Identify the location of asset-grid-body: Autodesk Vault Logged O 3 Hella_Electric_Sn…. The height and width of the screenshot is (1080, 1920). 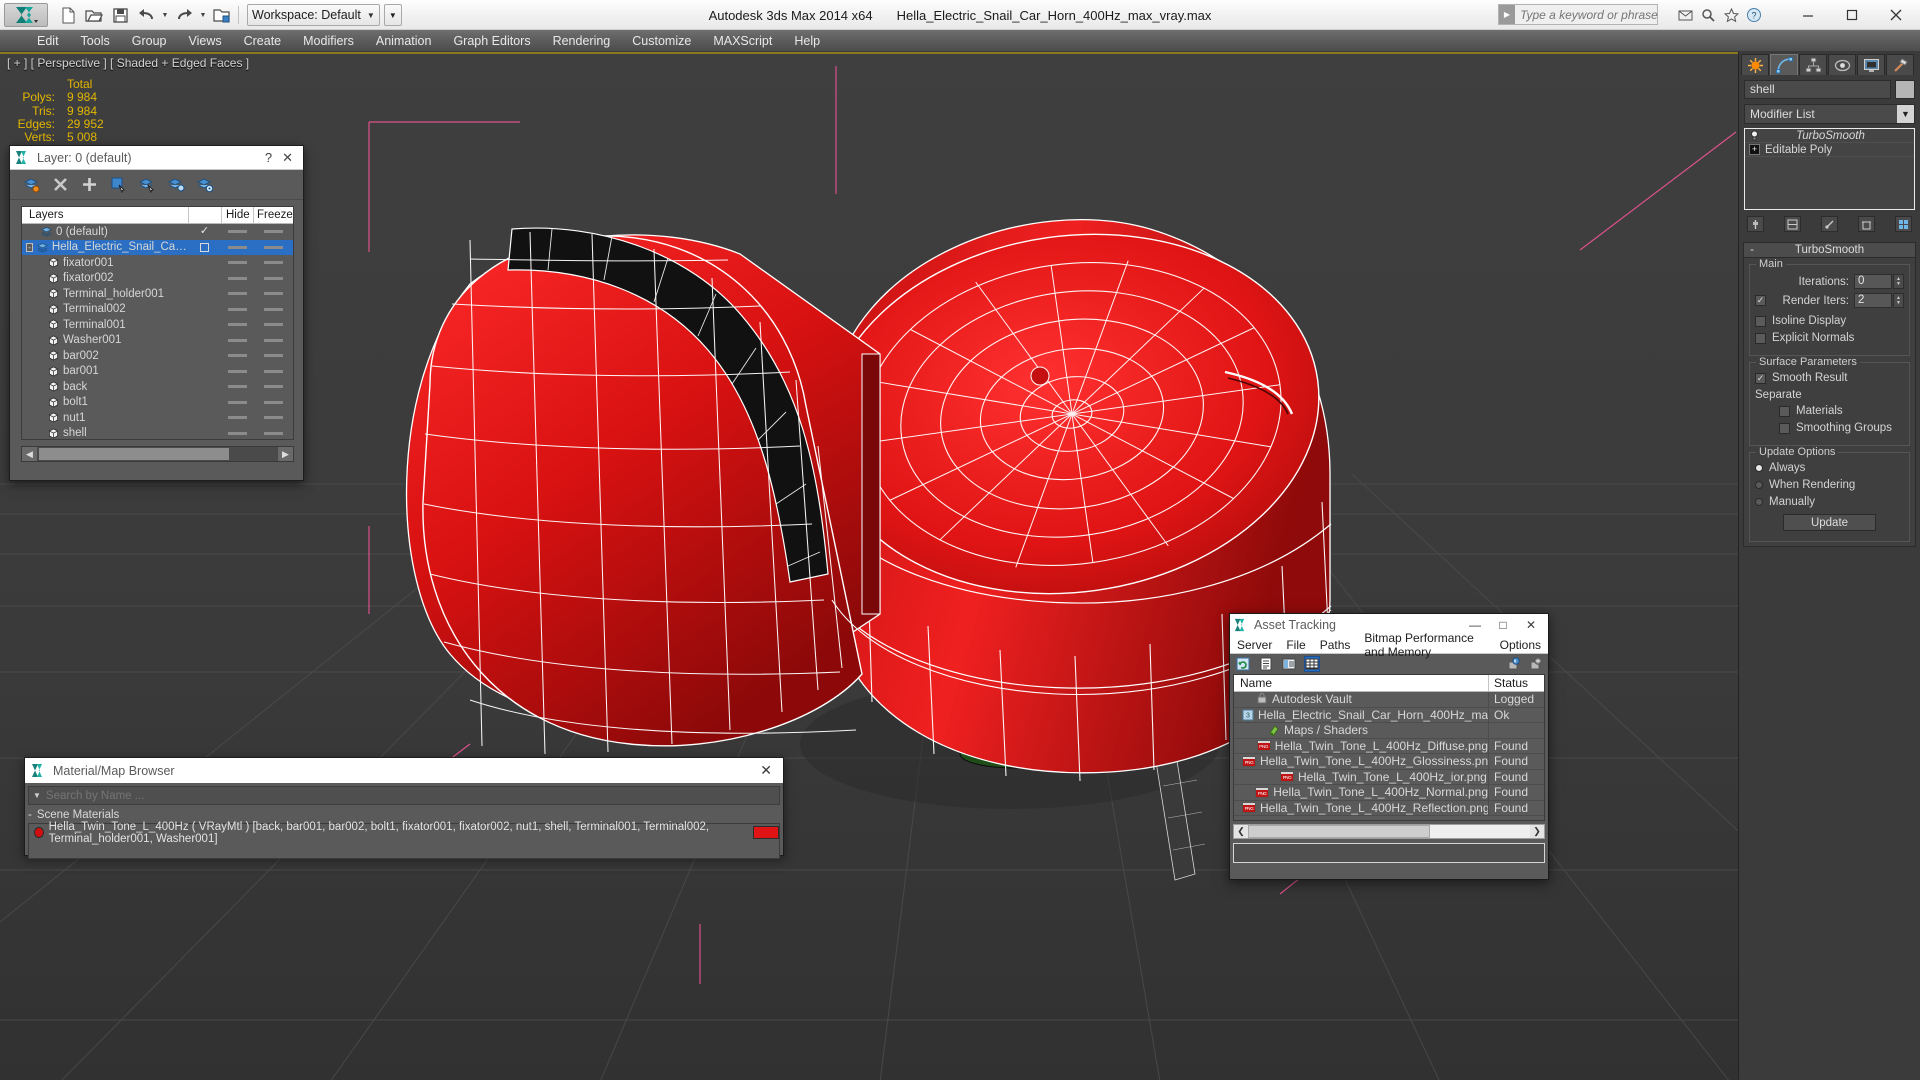
(1389, 754).